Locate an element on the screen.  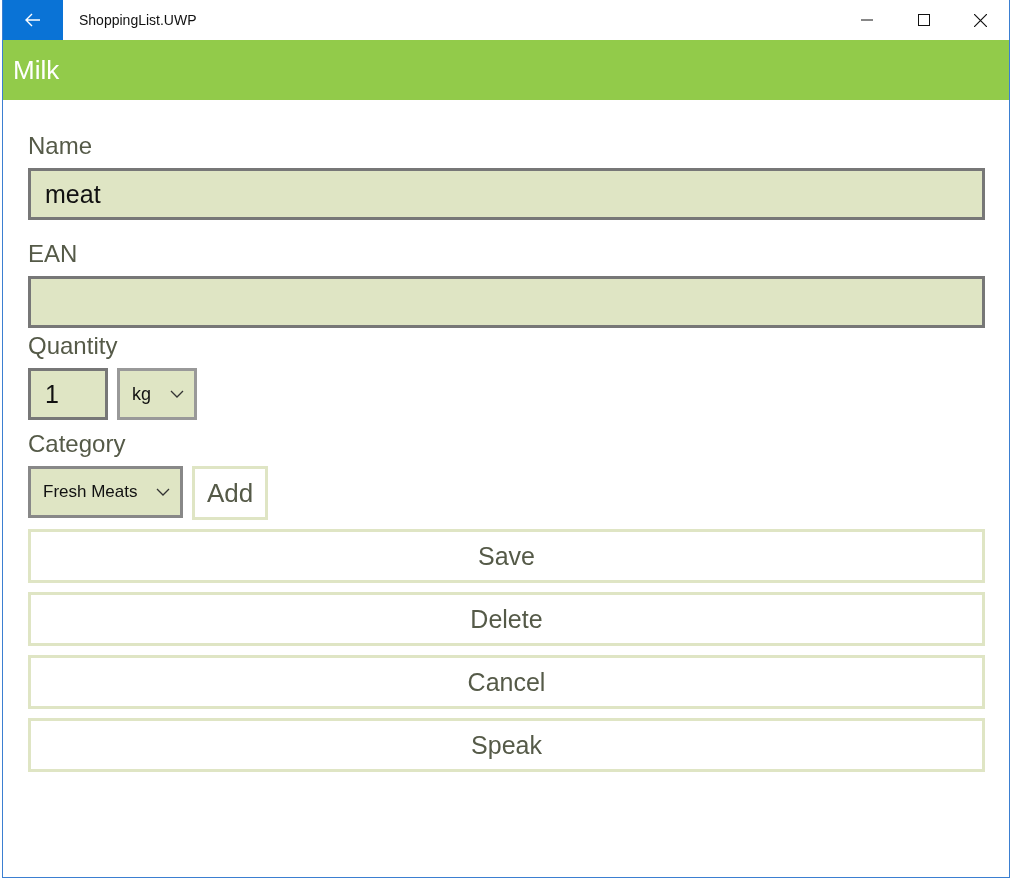
unit-dropdown: kg is located at coordinates (157, 394).